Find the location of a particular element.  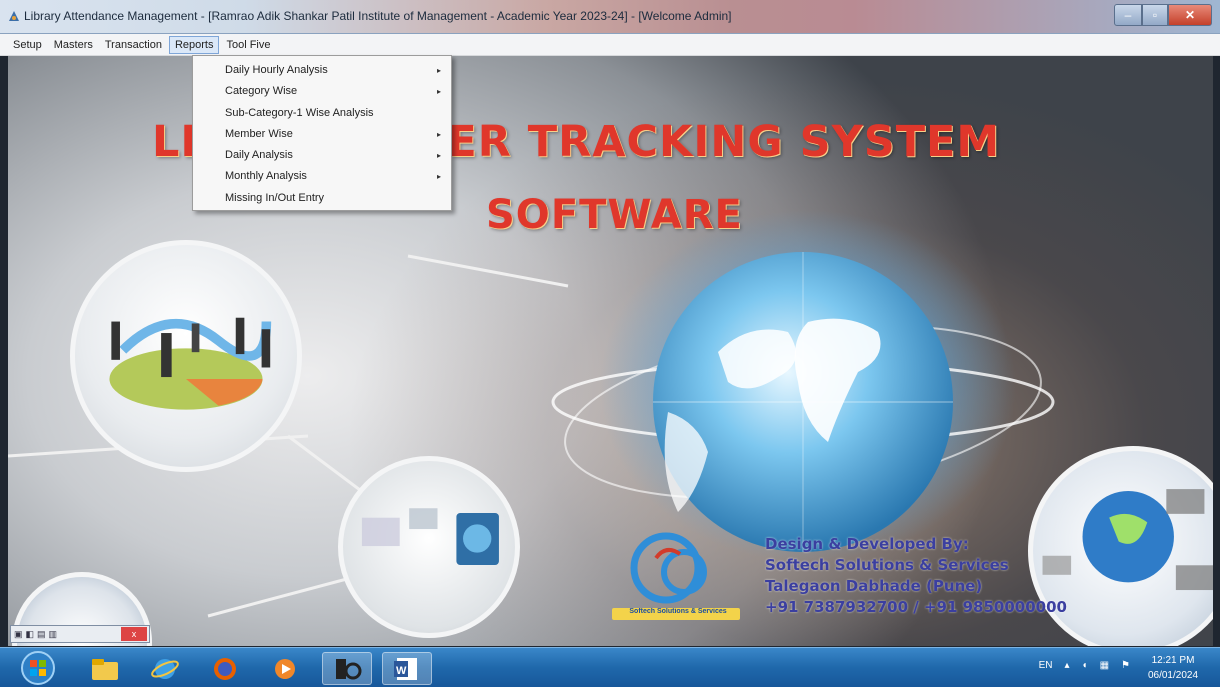

menu-tool-five: Tool Five is located at coordinates (248, 45).